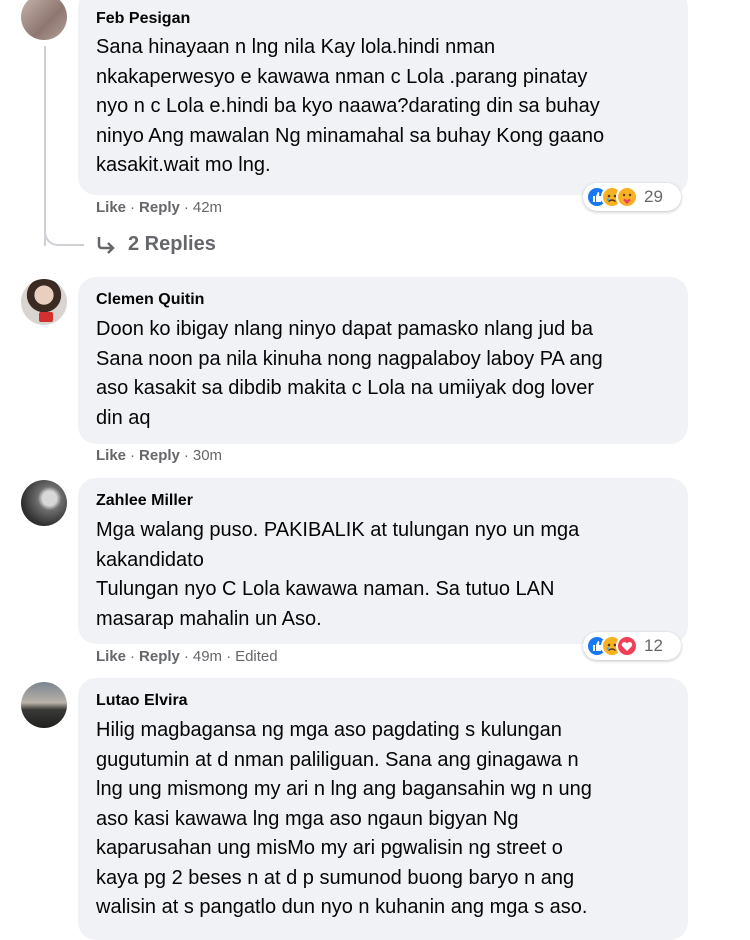  What do you see at coordinates (106, 245) in the screenshot?
I see `reply-arrow-icon` at bounding box center [106, 245].